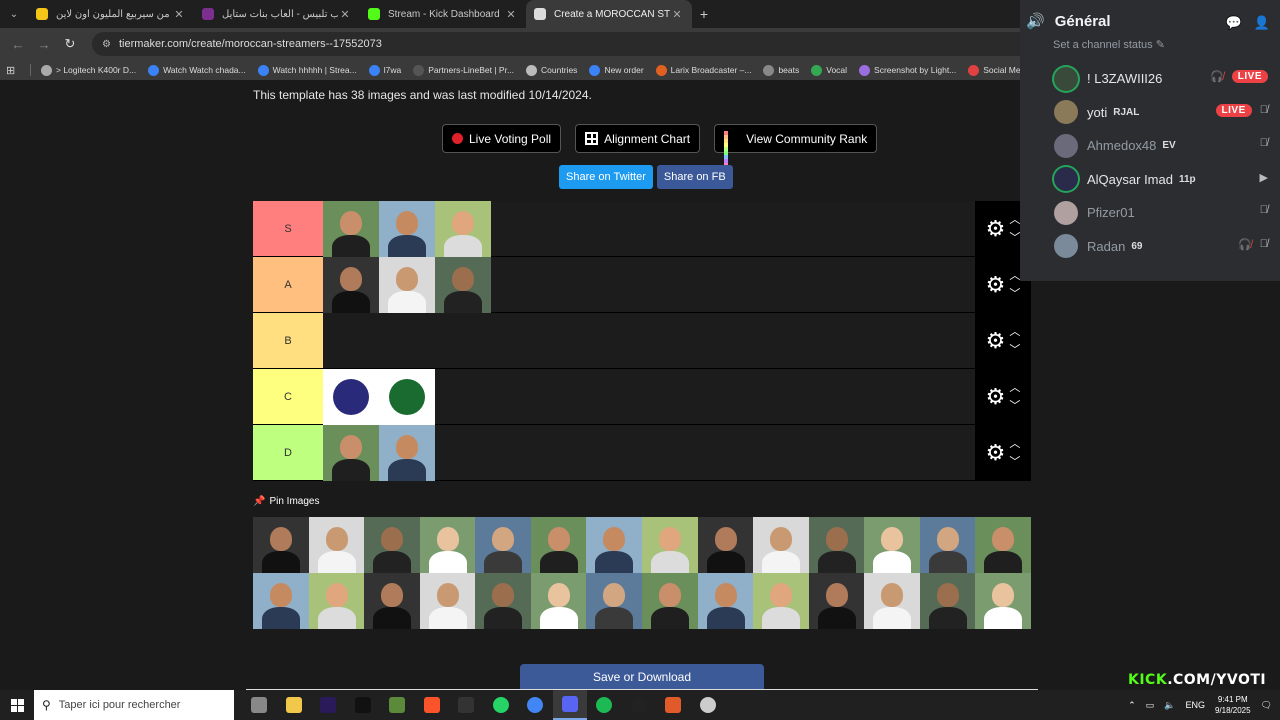 The image size is (1280, 720). I want to click on voice-user: yoti RJAL LIVE 🎙̸, so click(1164, 113).